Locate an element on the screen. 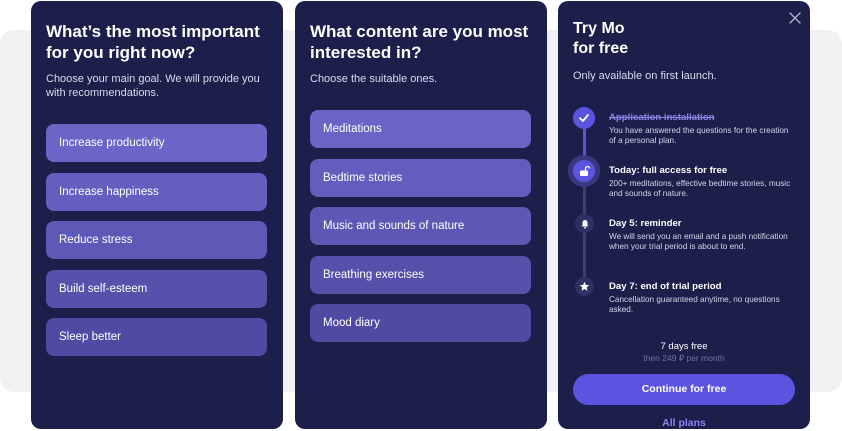 This screenshot has height=431, width=842. all-plans-link: All plans is located at coordinates (684, 423).